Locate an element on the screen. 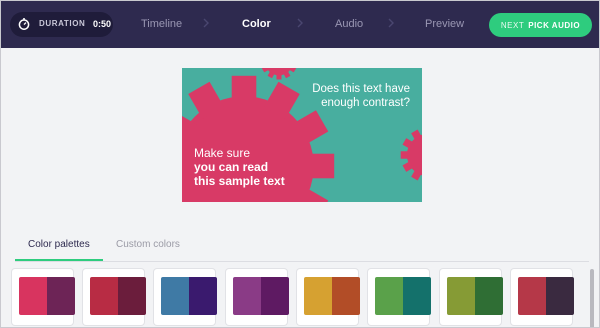 Image resolution: width=600 pixels, height=328 pixels. preview-question-text: Does this text have enough contrast? is located at coordinates (361, 96).